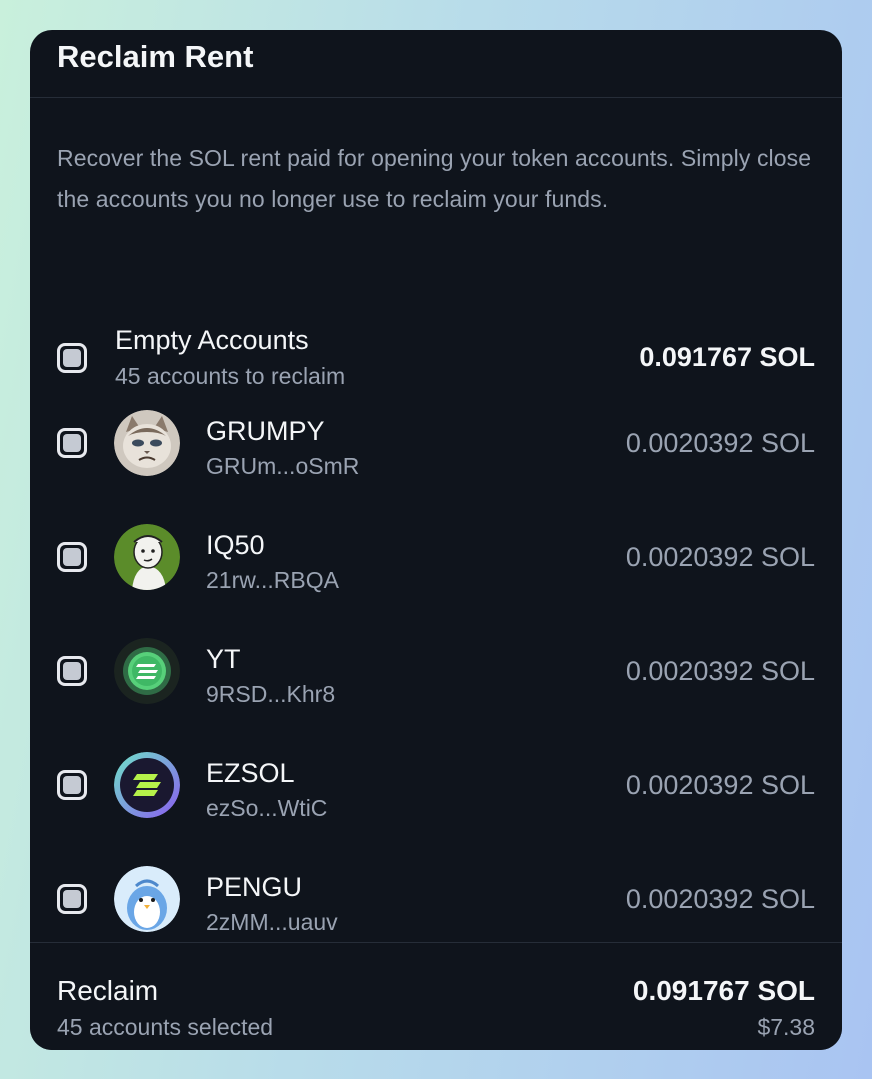  I want to click on panel-title: Reclaim Rent, so click(155, 56).